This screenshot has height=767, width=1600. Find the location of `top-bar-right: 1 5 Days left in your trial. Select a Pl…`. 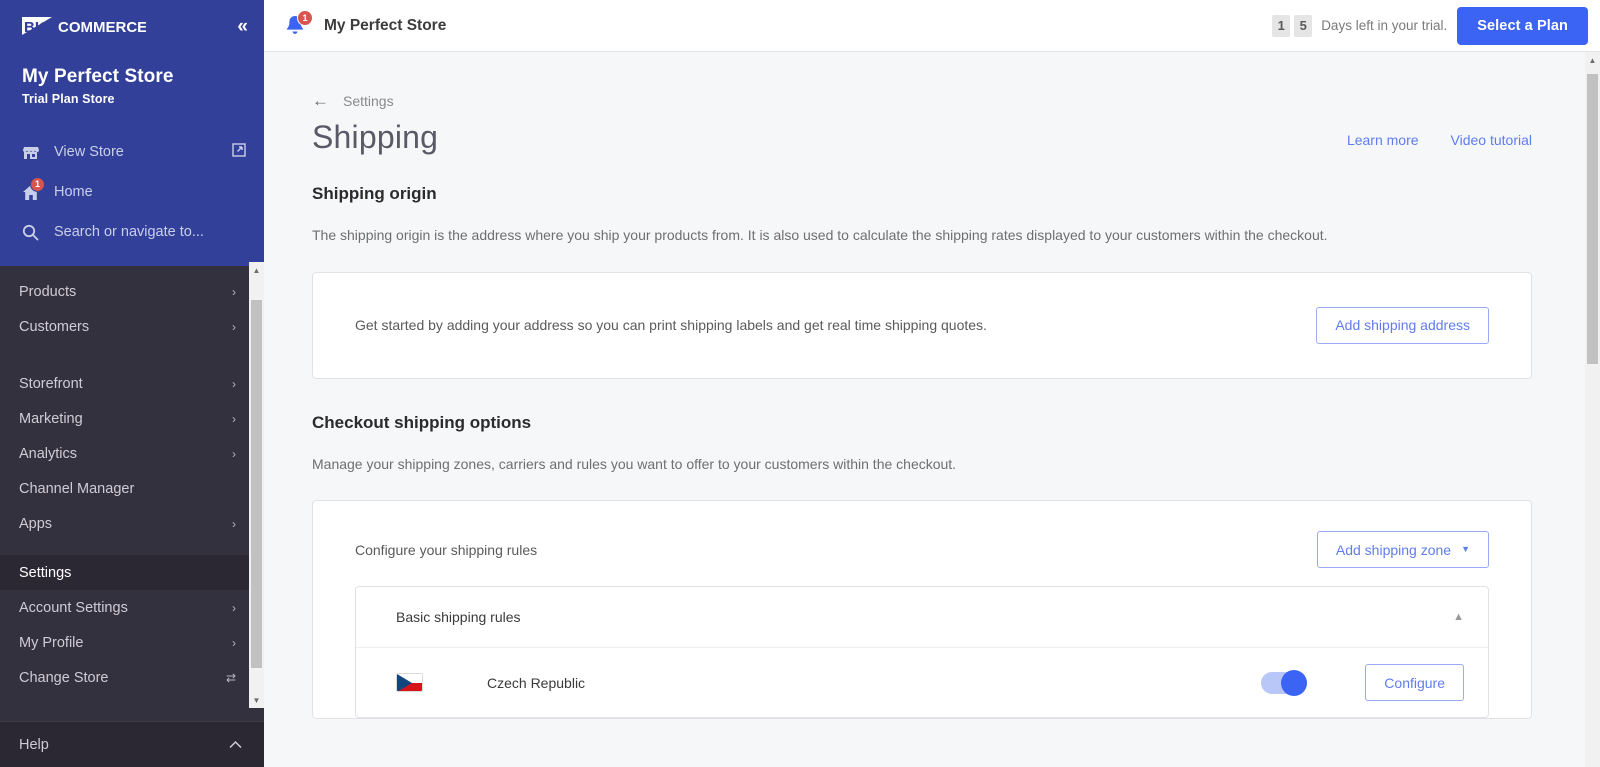

top-bar-right: 1 5 Days left in your trial. Select a Pl… is located at coordinates (1430, 25).